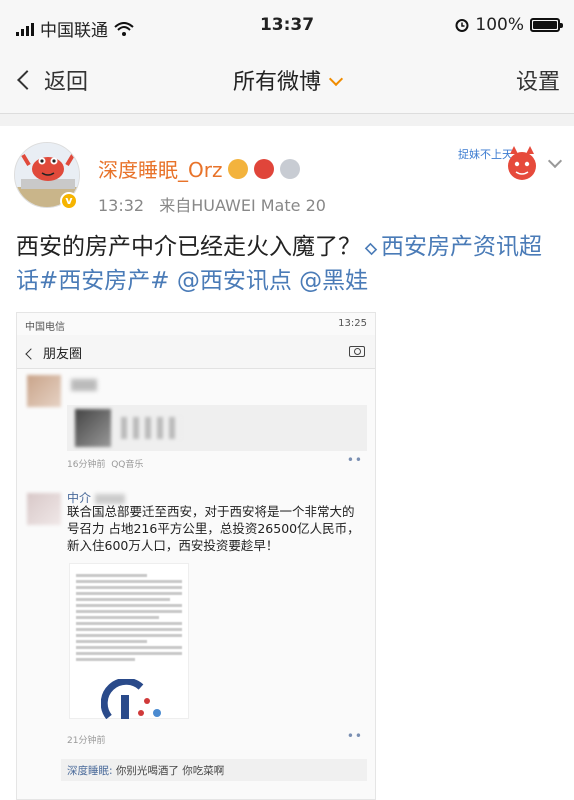  Describe the element at coordinates (127, 465) in the screenshot. I see `moment-source: QQ音乐` at that location.